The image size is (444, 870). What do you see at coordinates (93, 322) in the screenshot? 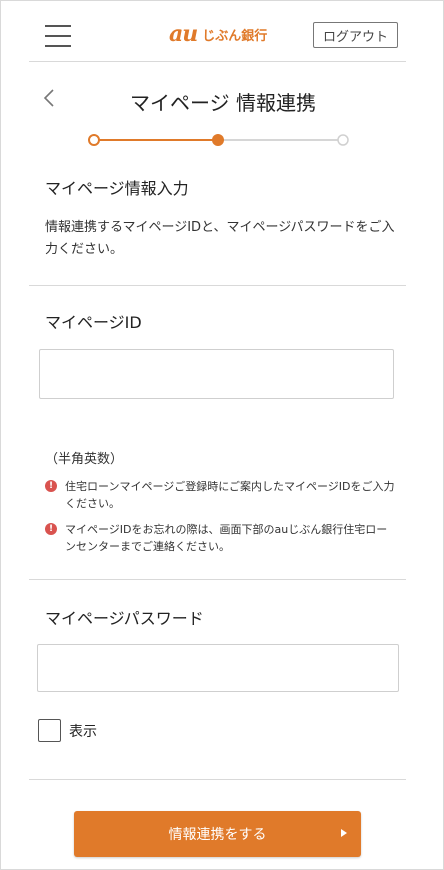
I see `mypage-id-label: マイページID` at bounding box center [93, 322].